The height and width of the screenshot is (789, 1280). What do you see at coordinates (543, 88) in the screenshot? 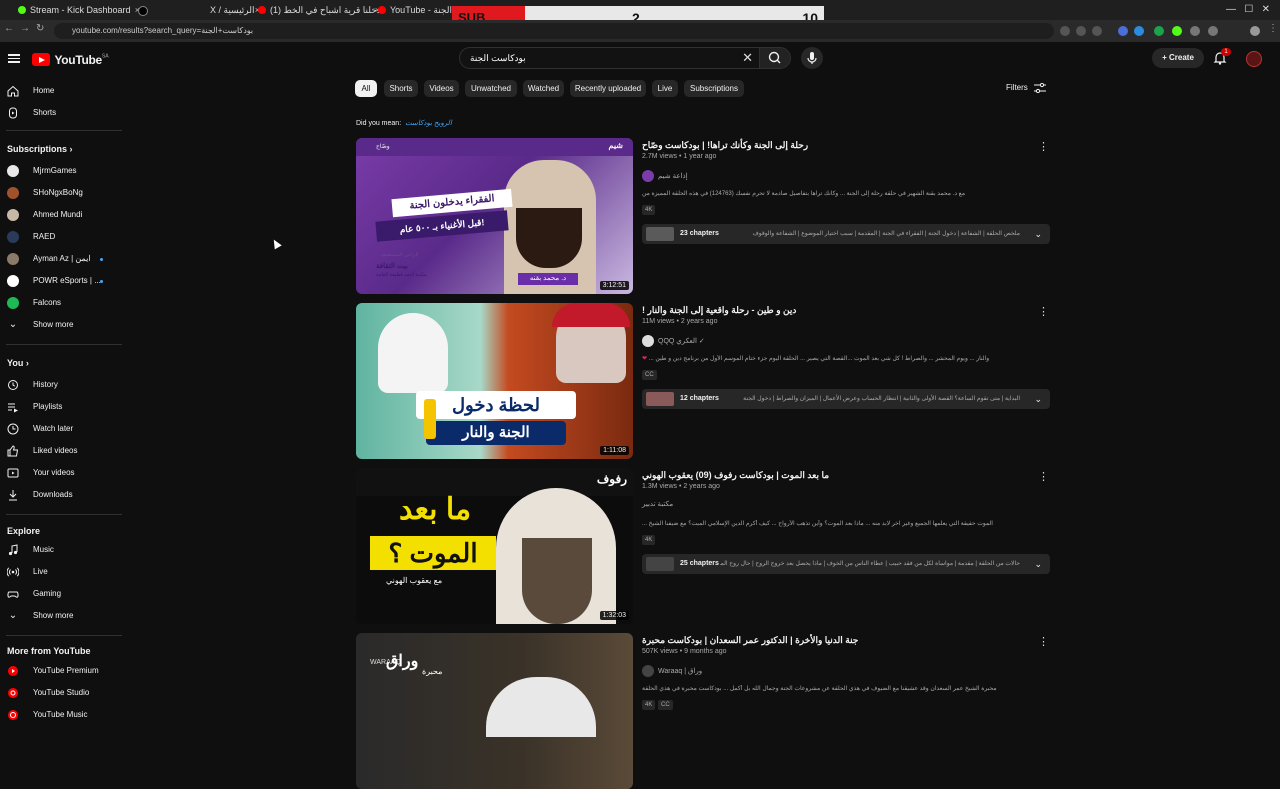
I see `chip-watched: Watched` at bounding box center [543, 88].